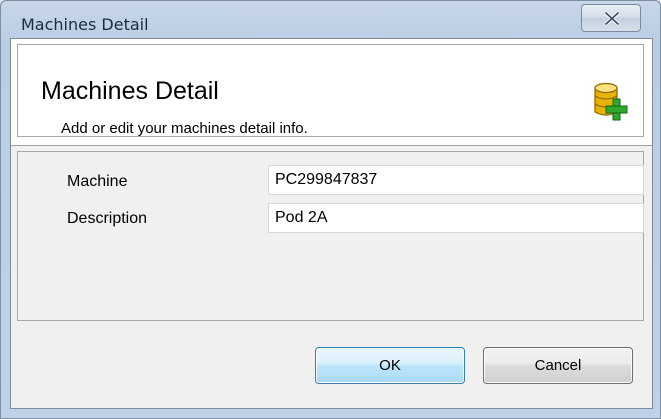  I want to click on close-button, so click(611, 18).